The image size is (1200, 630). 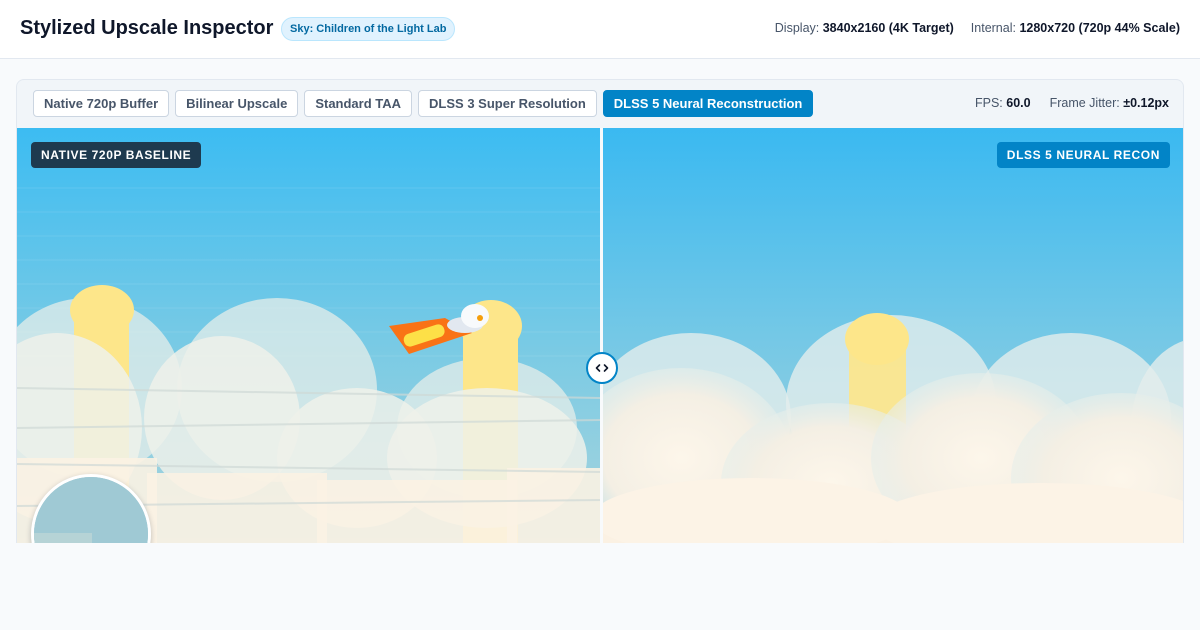 I want to click on tab-native-720p-buffer: Native 720p Buffer, so click(x=101, y=103).